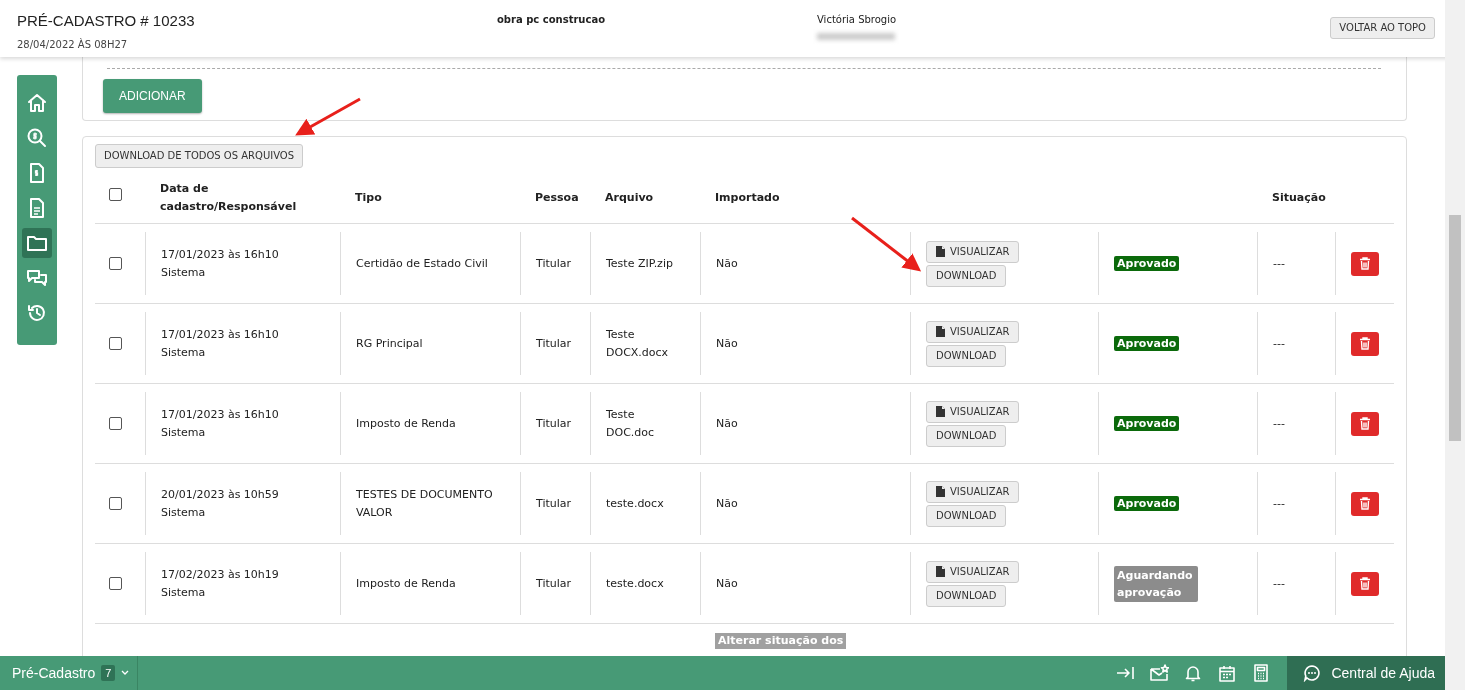 The width and height of the screenshot is (1465, 690). I want to click on calendar-icon, so click(1227, 673).